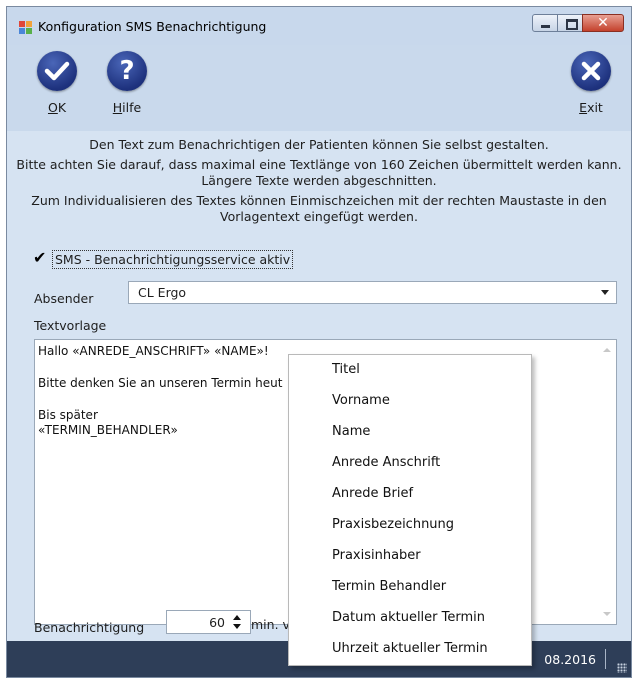 Image resolution: width=640 pixels, height=682 pixels. I want to click on context-menu-item-anrede-anschrift: Anrede Anschrift, so click(386, 462).